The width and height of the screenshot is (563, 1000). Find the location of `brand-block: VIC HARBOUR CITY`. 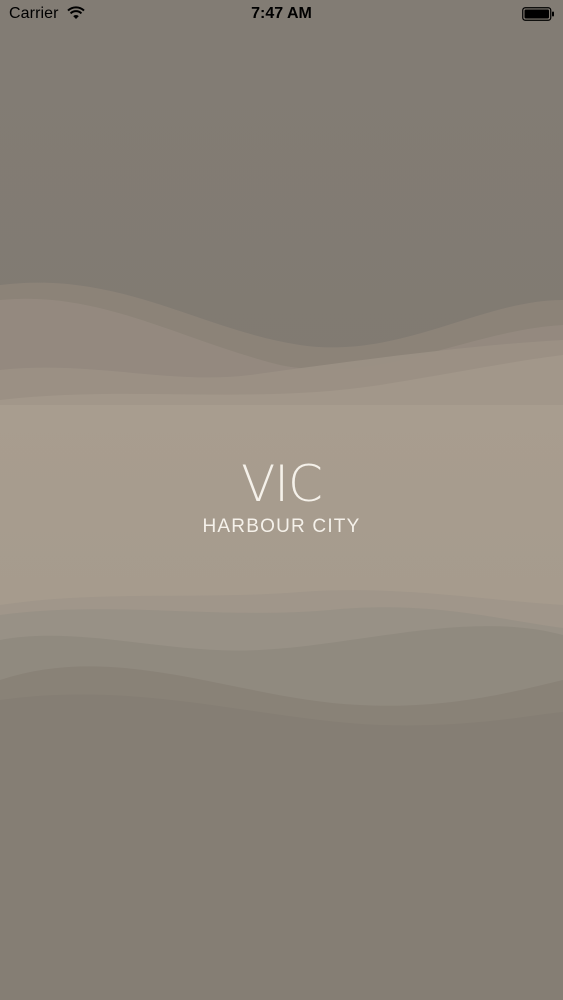

brand-block: VIC HARBOUR CITY is located at coordinates (281, 497).